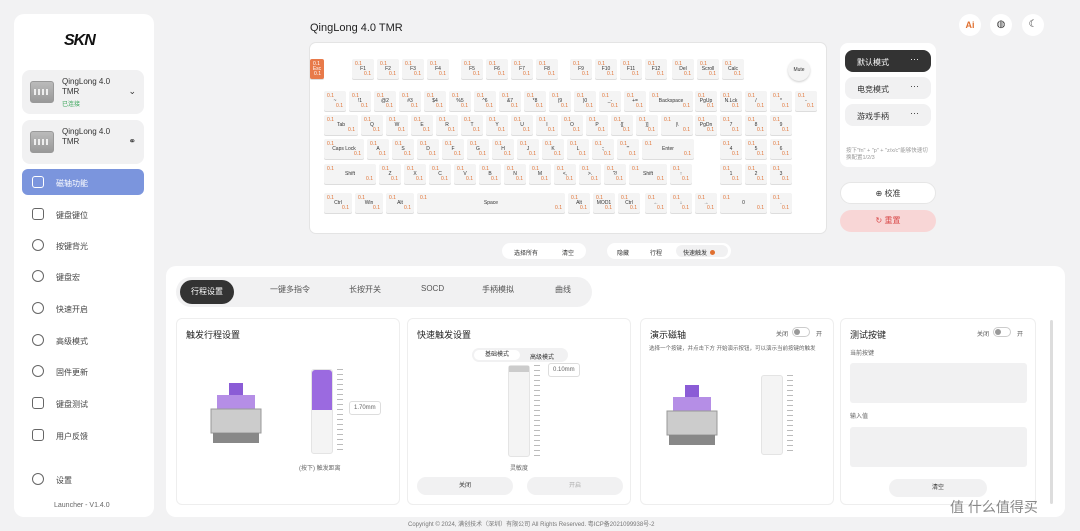 Image resolution: width=1080 pixels, height=531 pixels. I want to click on key-g: 0.1 G 0.1, so click(478, 149).